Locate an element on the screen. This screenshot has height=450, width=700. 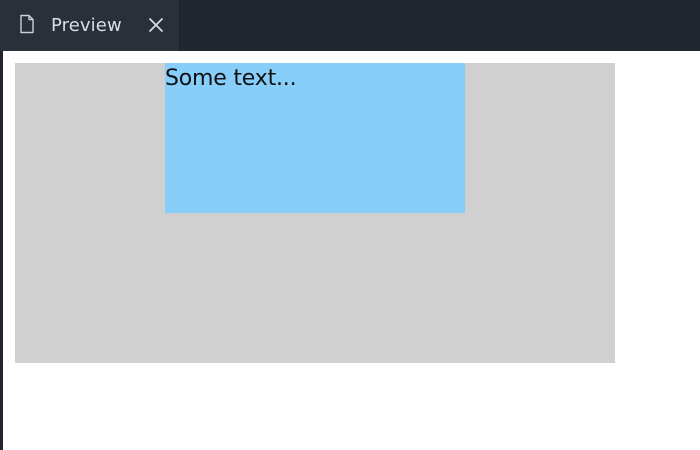
tab-preview: Preview is located at coordinates (90, 25).